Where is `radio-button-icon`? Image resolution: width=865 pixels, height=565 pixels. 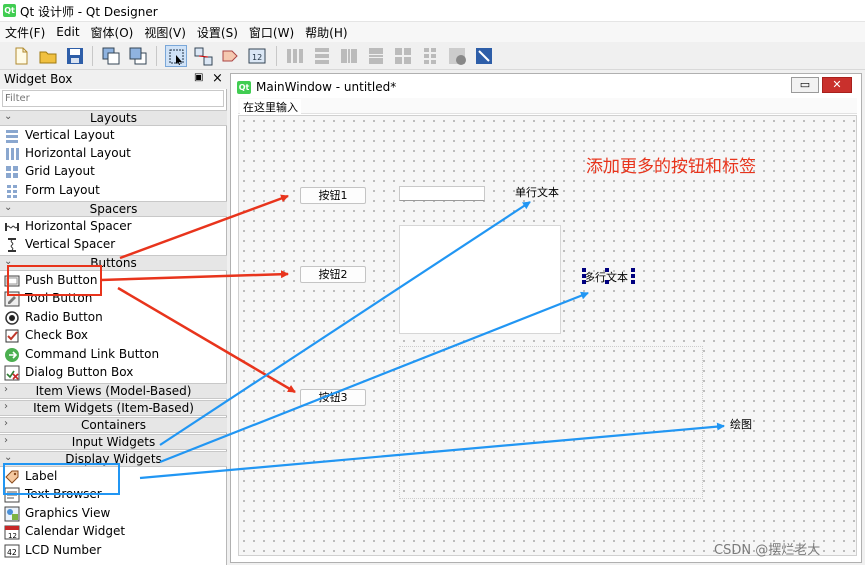
radio-button-icon is located at coordinates (12, 318).